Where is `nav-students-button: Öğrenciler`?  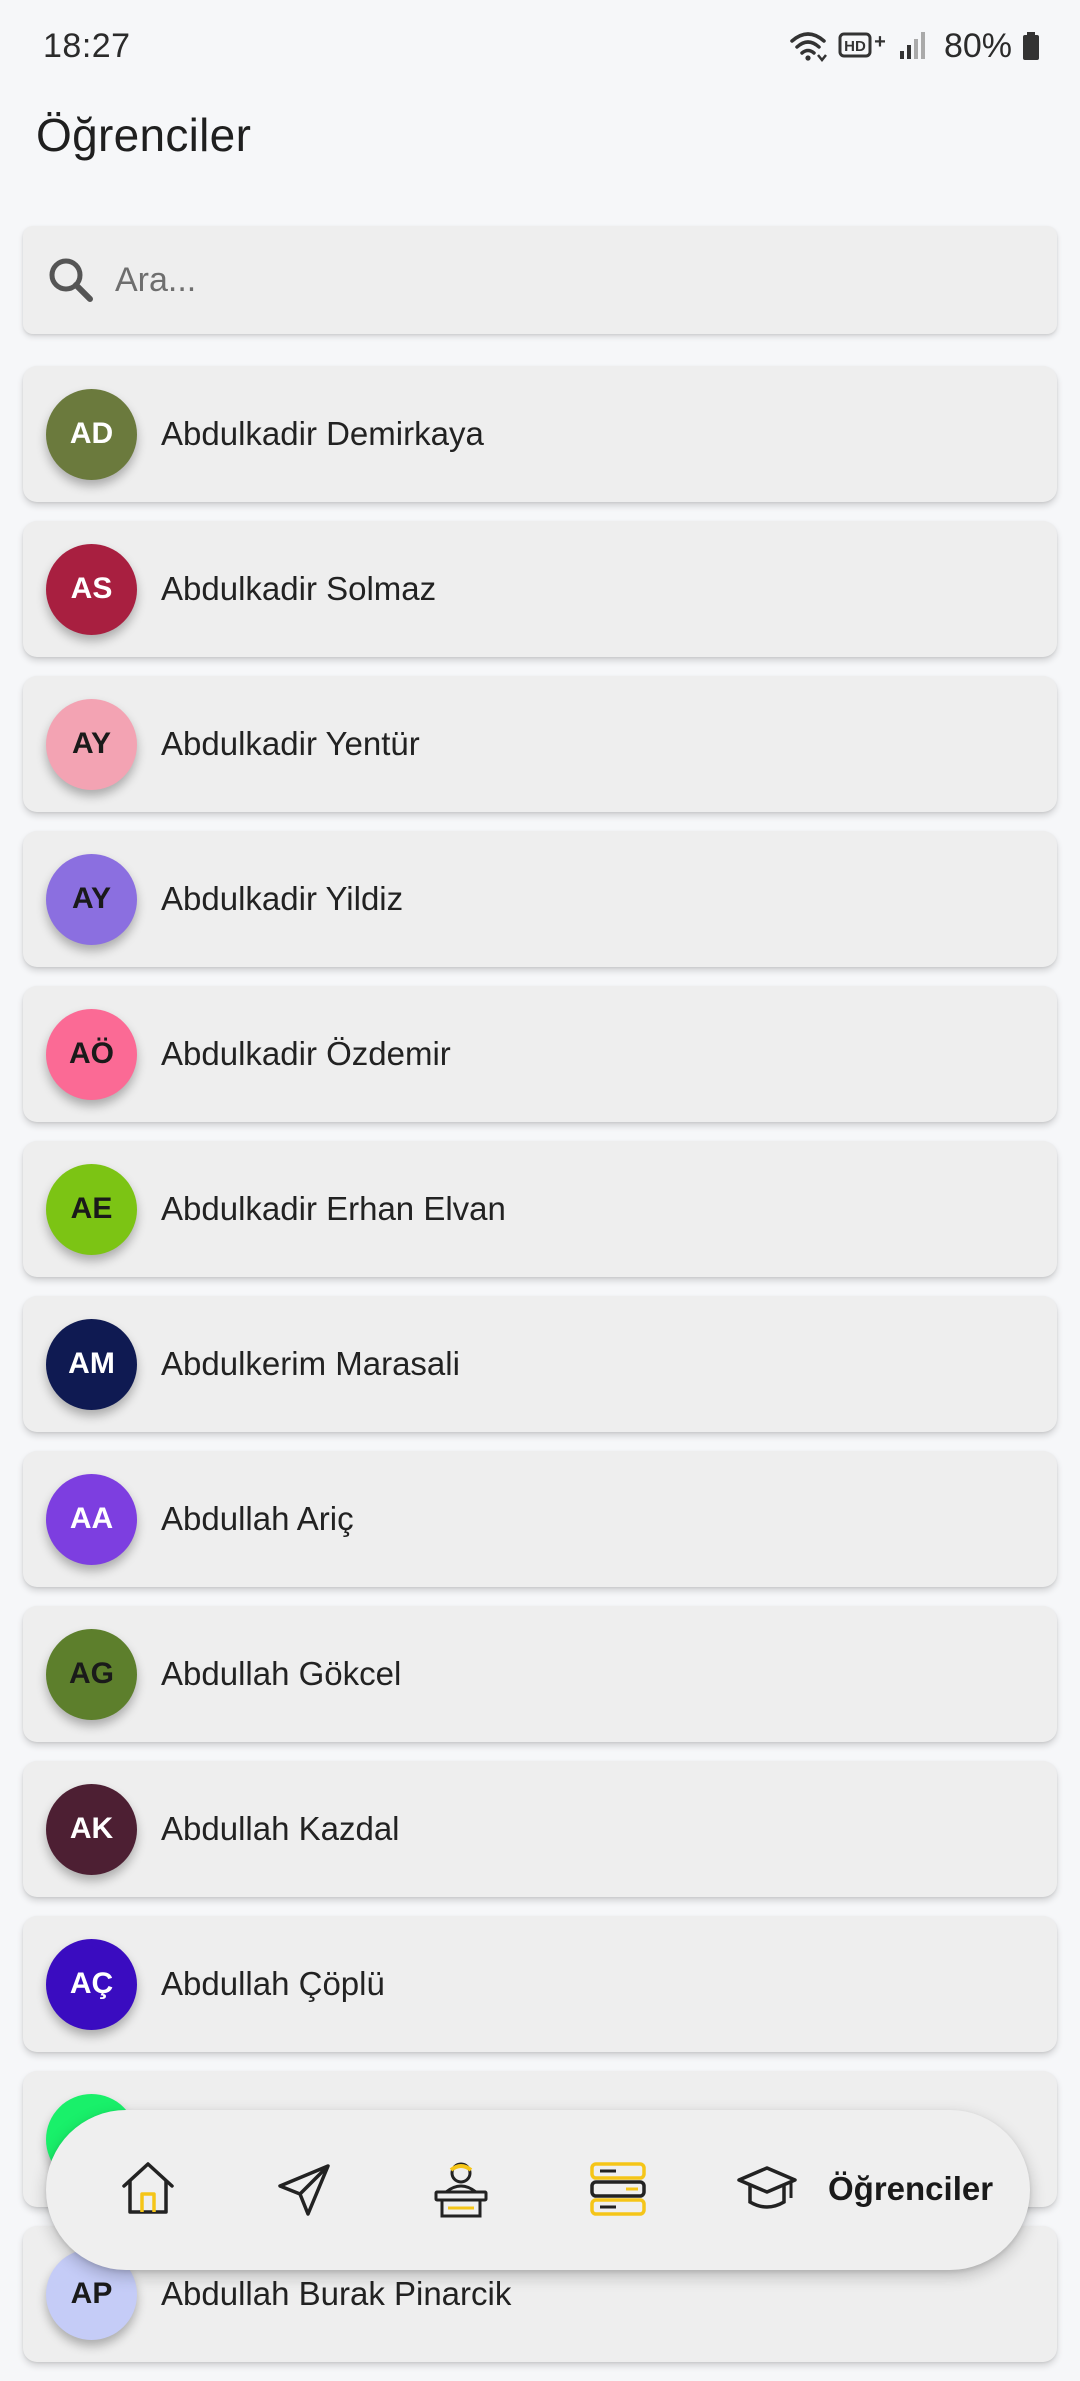
nav-students-button: Öğrenciler is located at coordinates (864, 2189).